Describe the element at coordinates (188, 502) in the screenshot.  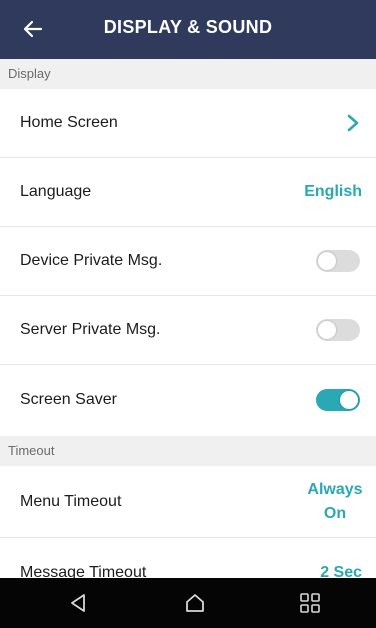
I see `menu-timeout-row: Menu Timeout Always On` at that location.